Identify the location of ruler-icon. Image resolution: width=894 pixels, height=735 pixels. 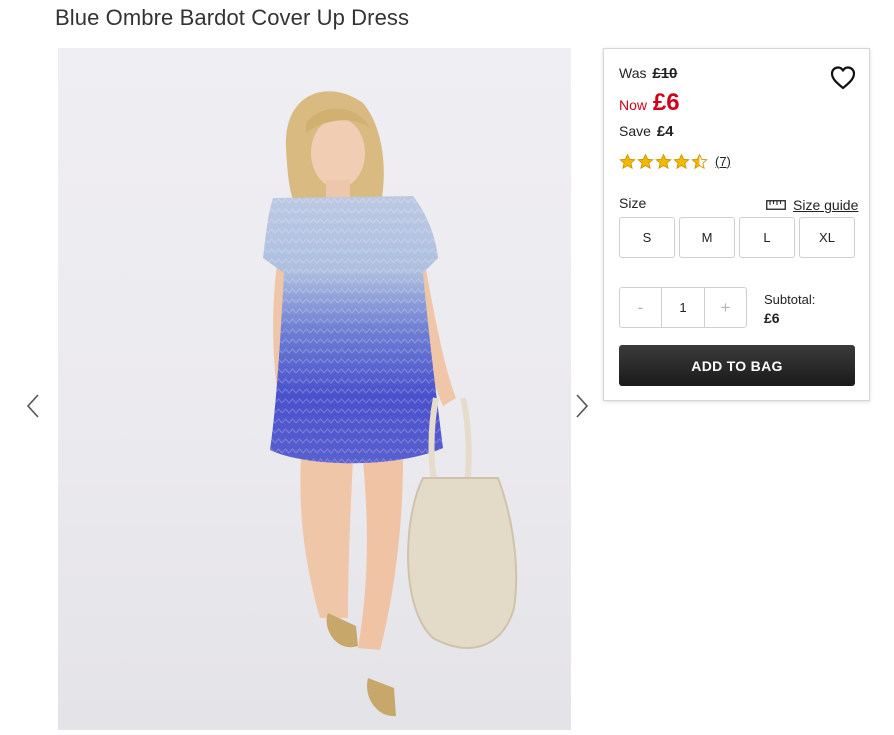
(776, 205).